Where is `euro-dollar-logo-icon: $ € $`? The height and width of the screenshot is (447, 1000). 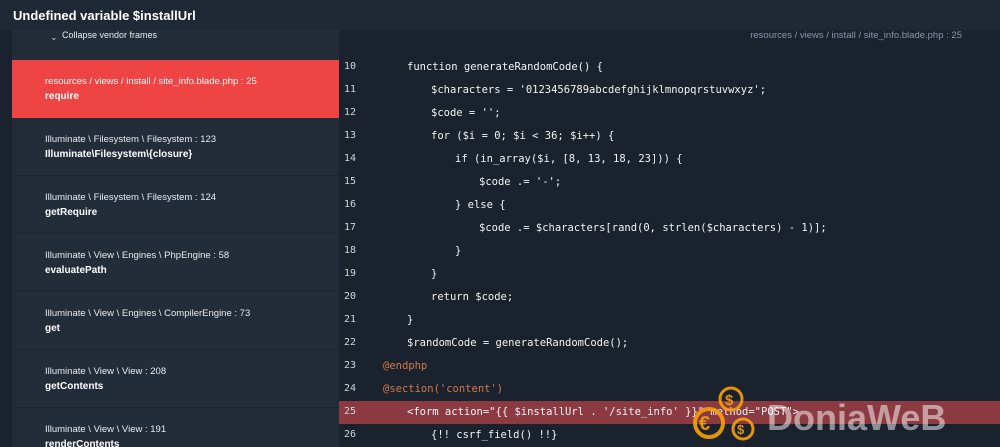
euro-dollar-logo-icon: $ € $ is located at coordinates (724, 413).